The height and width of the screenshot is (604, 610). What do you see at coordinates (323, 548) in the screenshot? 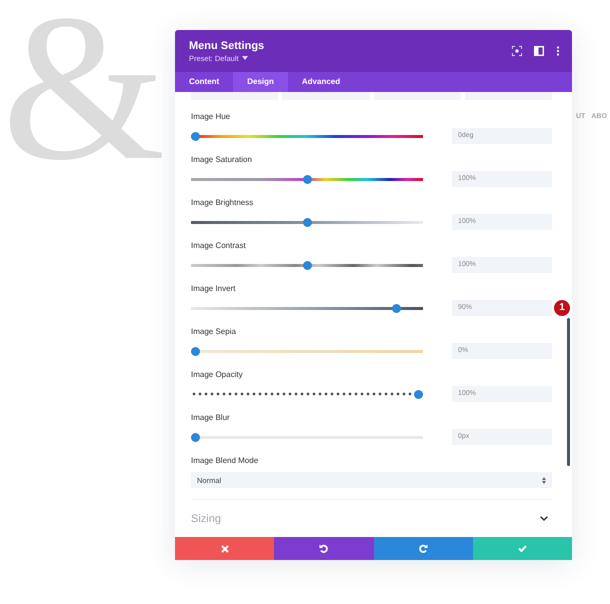
I see `undo-icon` at bounding box center [323, 548].